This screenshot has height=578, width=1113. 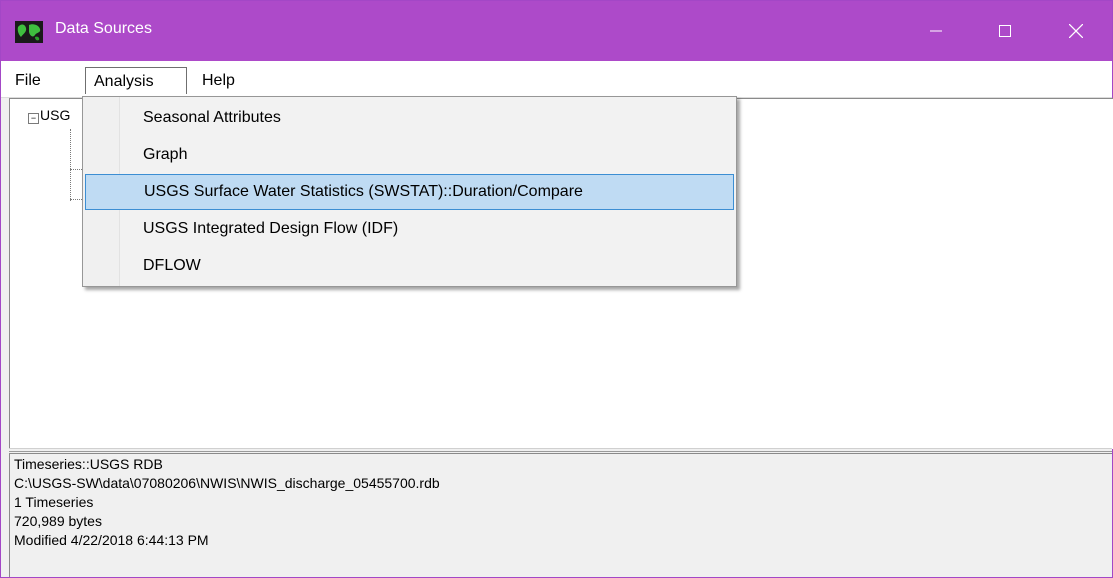 I want to click on close-button, so click(x=1076, y=31).